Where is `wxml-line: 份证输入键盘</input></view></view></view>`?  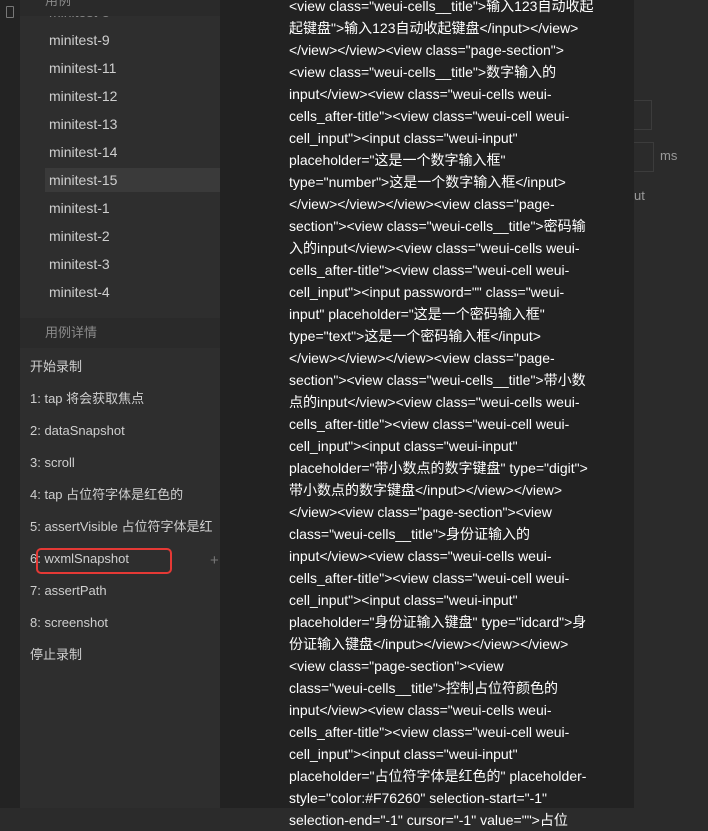 wxml-line: 份证输入键盘</input></view></view></view> is located at coordinates (429, 644).